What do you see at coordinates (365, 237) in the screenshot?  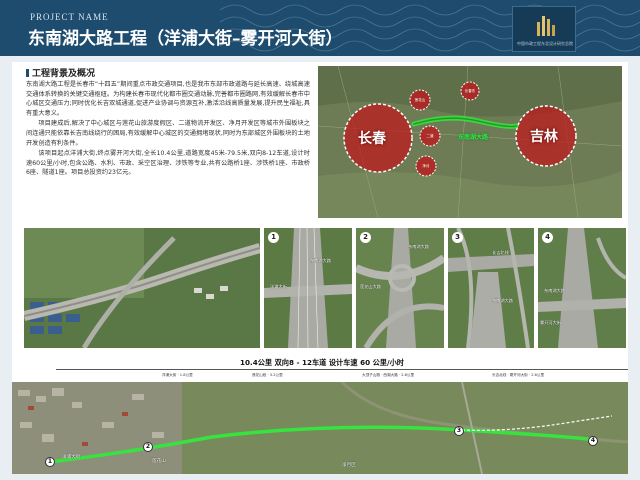 I see `photo-number-2: 2` at bounding box center [365, 237].